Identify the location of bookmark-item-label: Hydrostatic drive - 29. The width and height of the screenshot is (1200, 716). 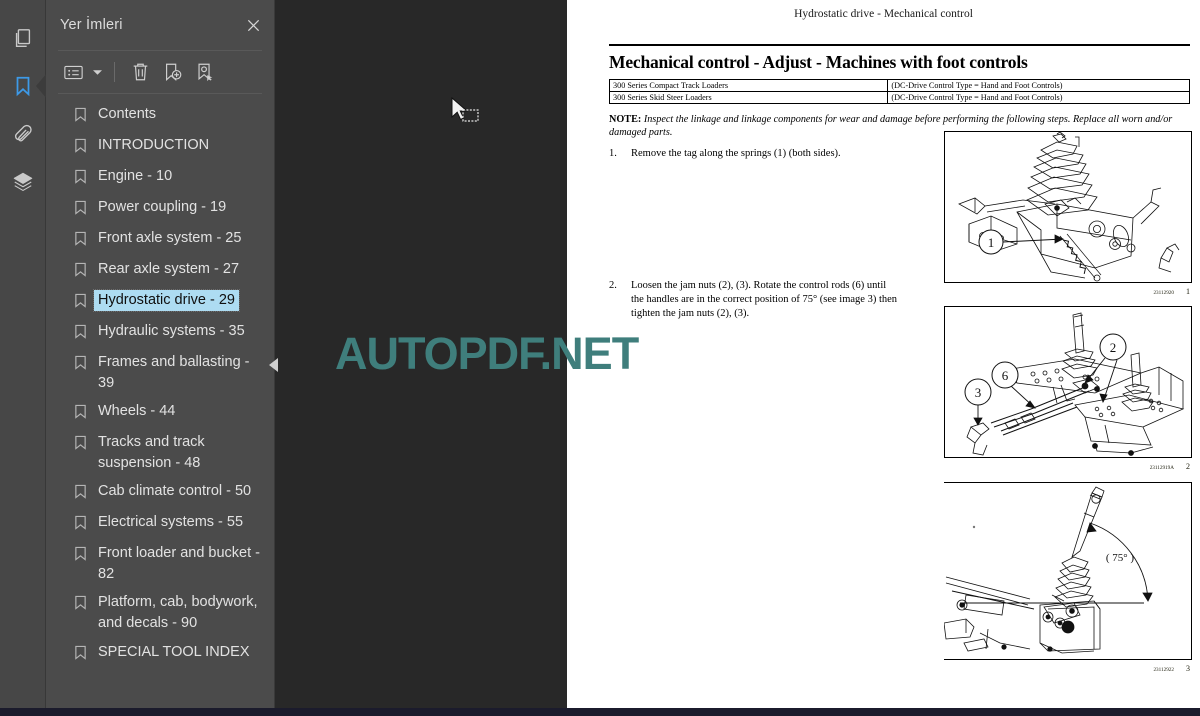
(166, 300).